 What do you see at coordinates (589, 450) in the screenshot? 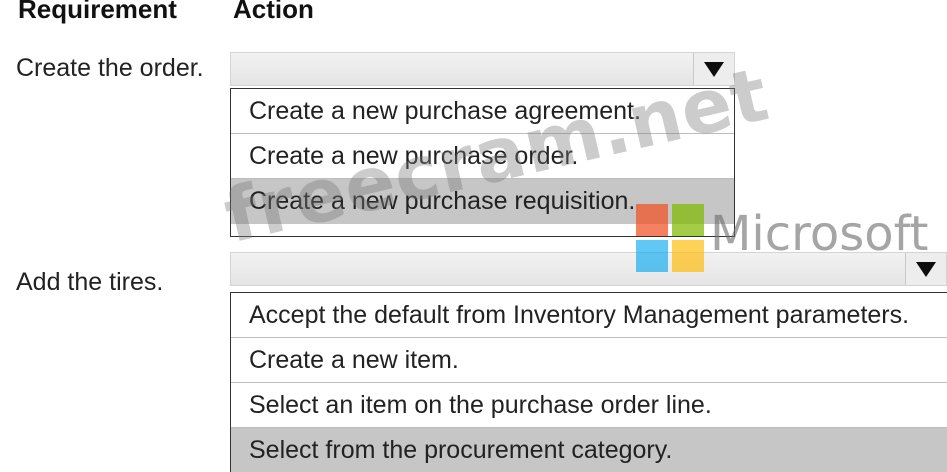
I see `dropdown-option-highlighted: Select from the procurement category.` at bounding box center [589, 450].